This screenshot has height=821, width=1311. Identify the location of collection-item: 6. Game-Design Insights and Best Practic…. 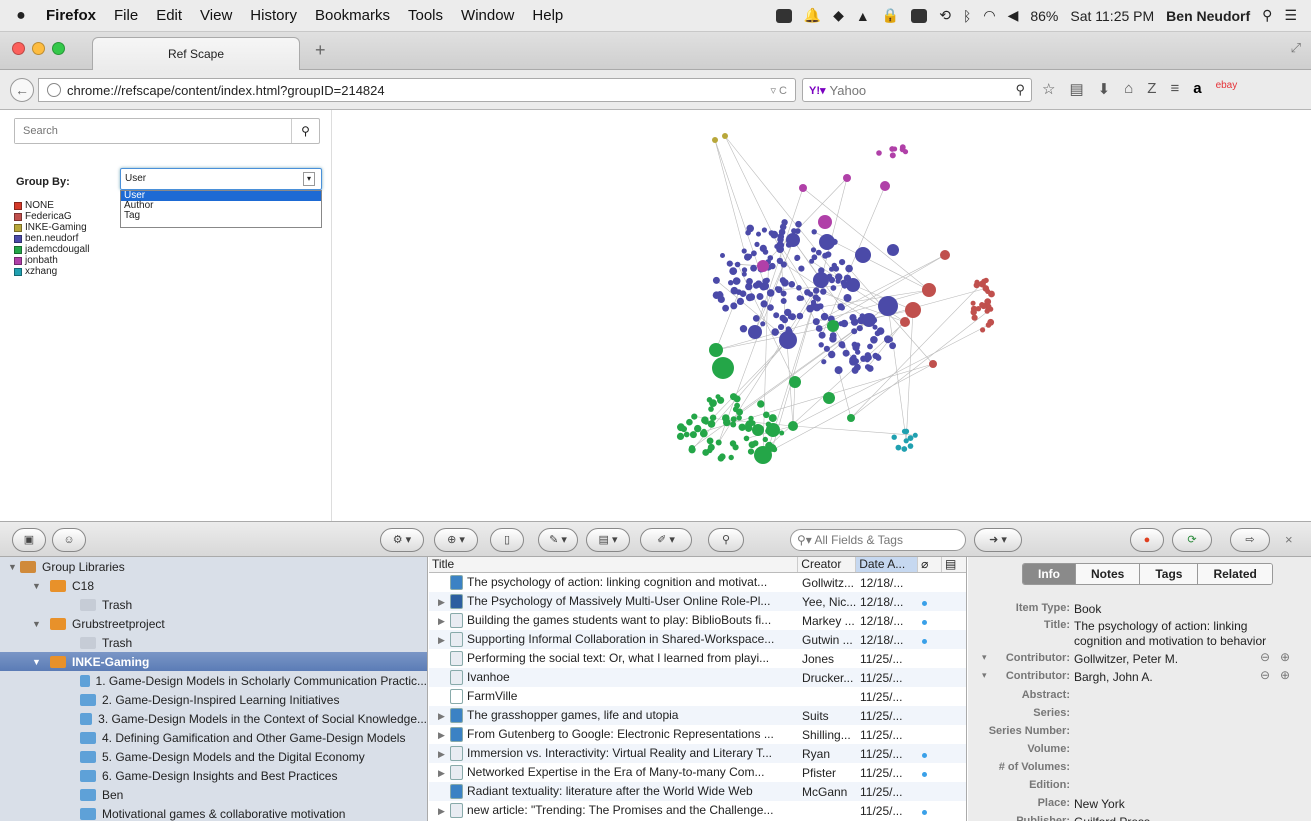
(213, 775).